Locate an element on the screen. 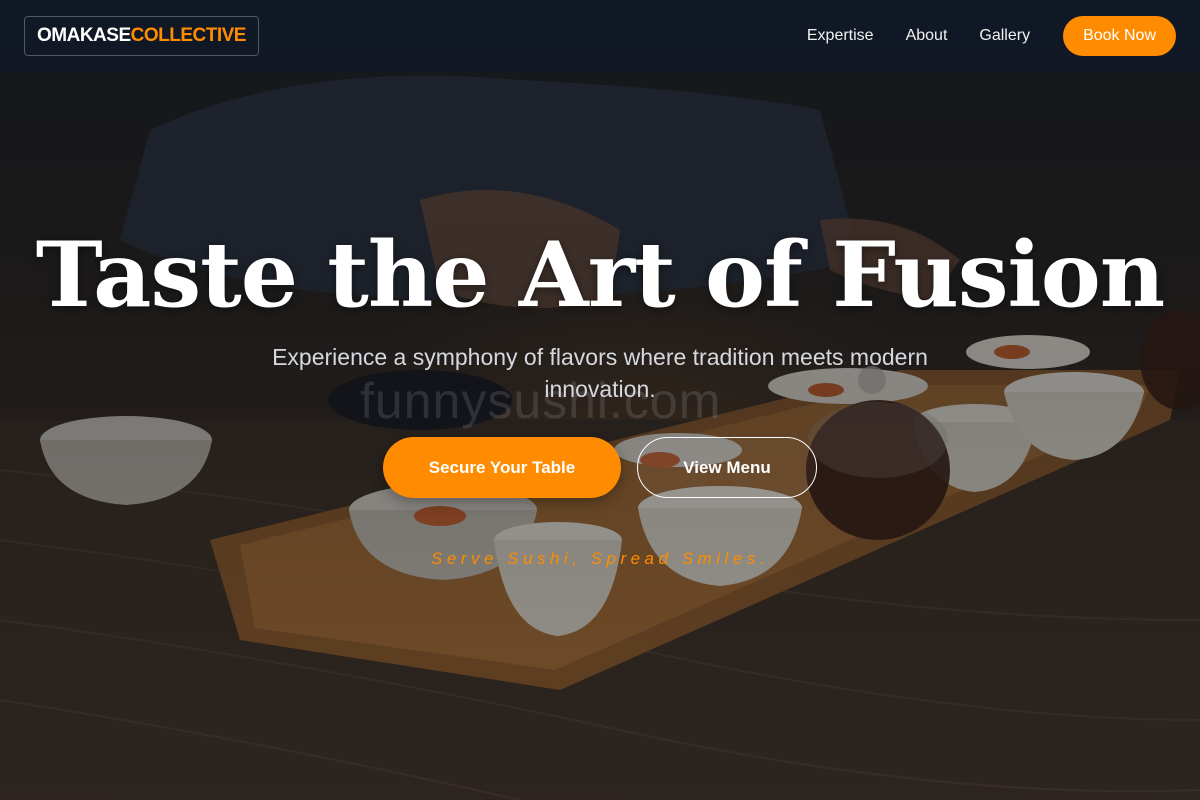 This screenshot has height=800, width=1200. logo-text-primary: OMAKASE is located at coordinates (84, 35).